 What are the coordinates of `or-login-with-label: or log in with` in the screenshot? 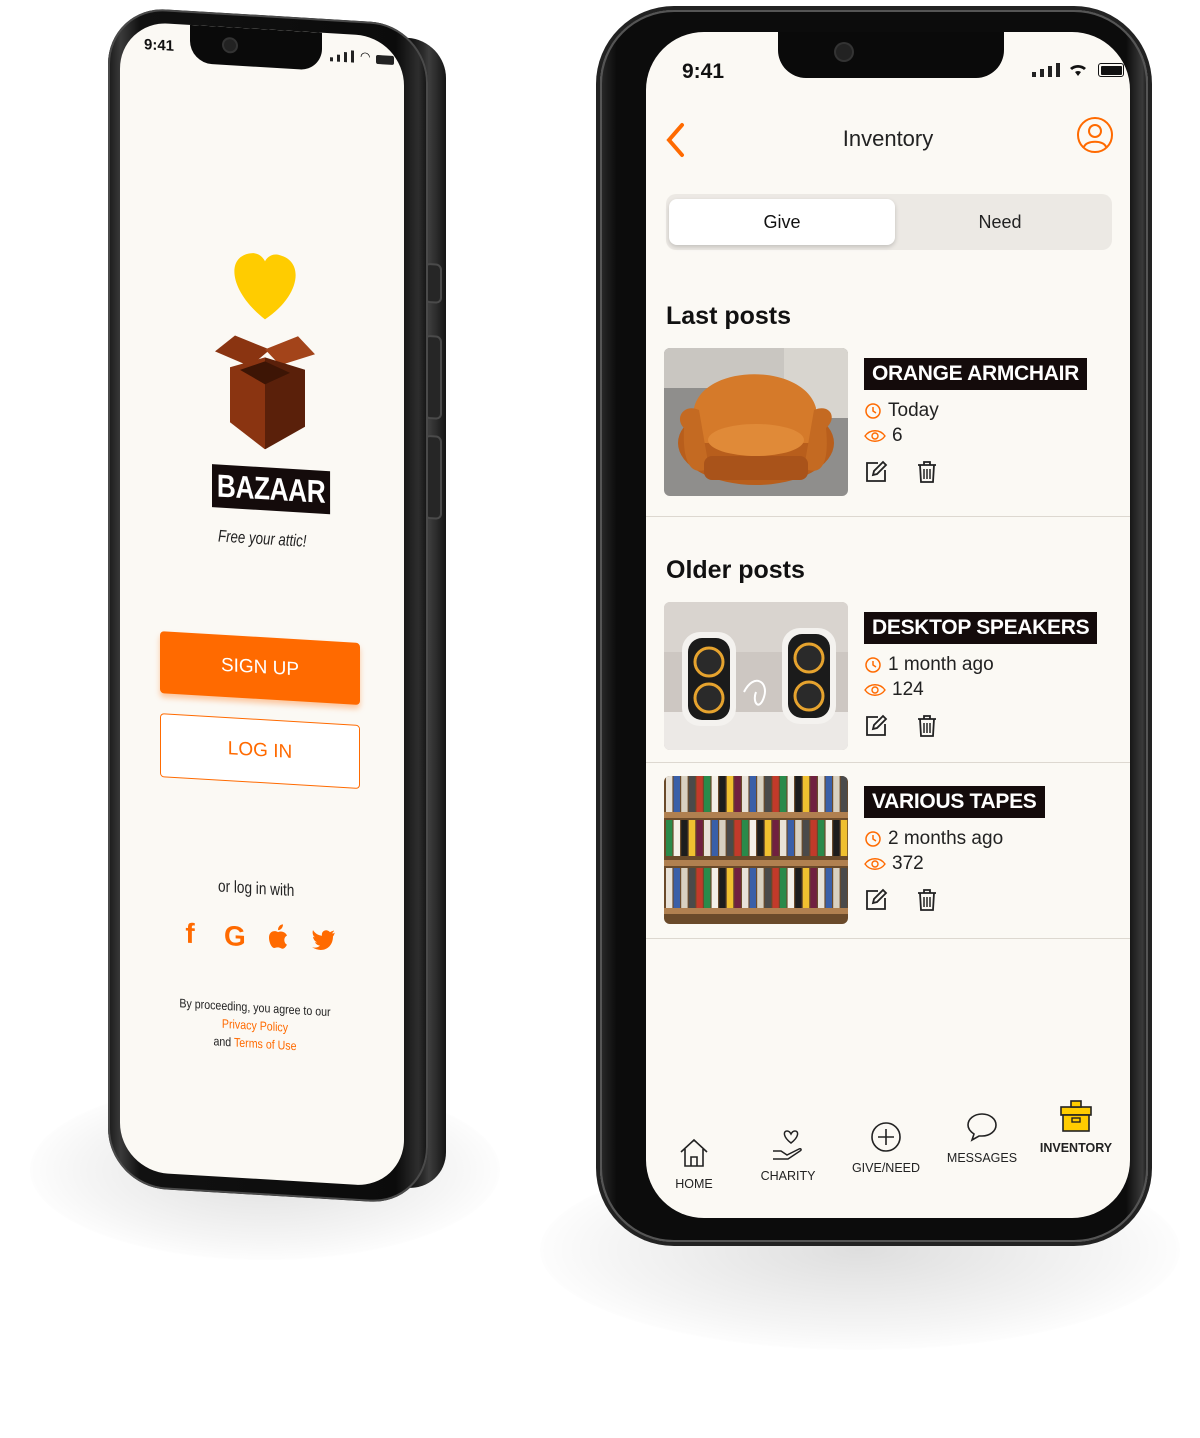 It's located at (256, 888).